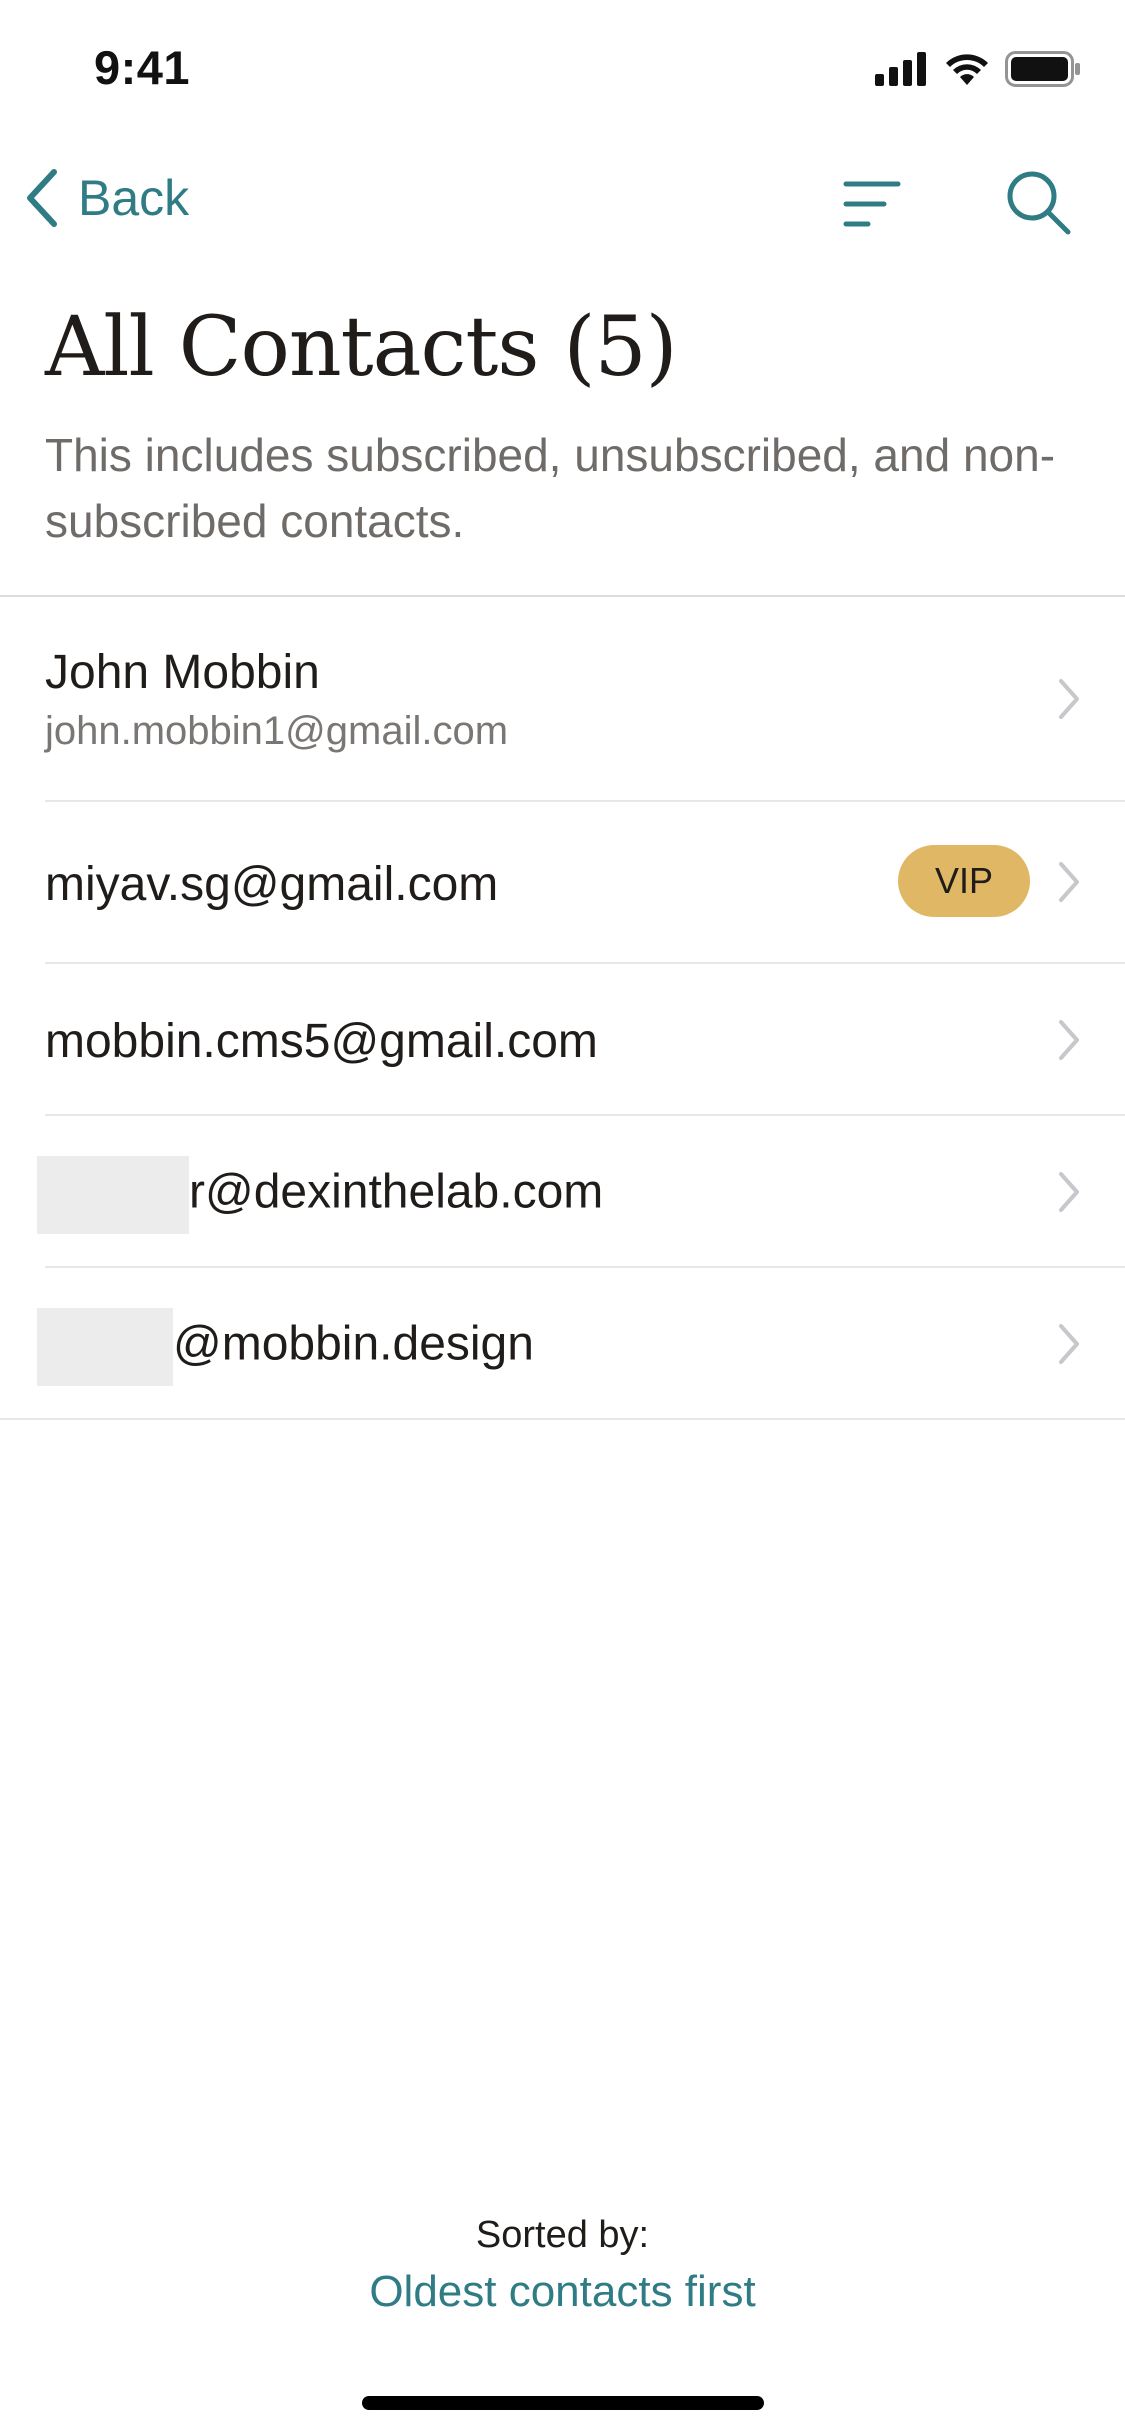  What do you see at coordinates (142, 67) in the screenshot?
I see `status-time: 9:41` at bounding box center [142, 67].